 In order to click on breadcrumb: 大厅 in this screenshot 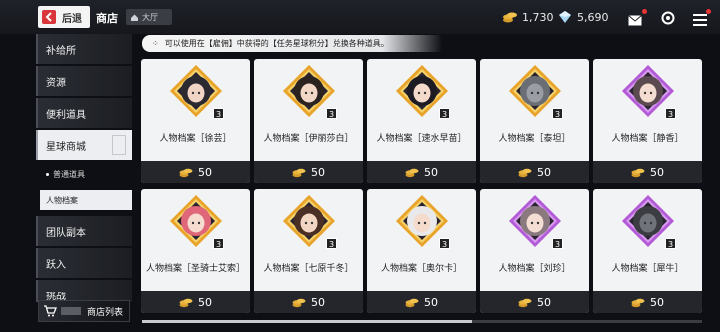, I will do `click(149, 17)`.